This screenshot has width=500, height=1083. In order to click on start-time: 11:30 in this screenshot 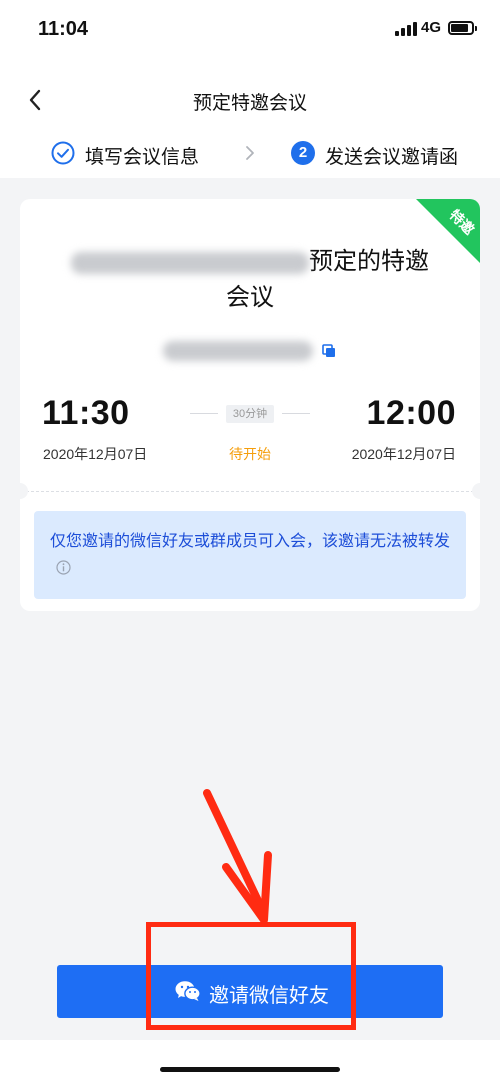, I will do `click(86, 413)`.